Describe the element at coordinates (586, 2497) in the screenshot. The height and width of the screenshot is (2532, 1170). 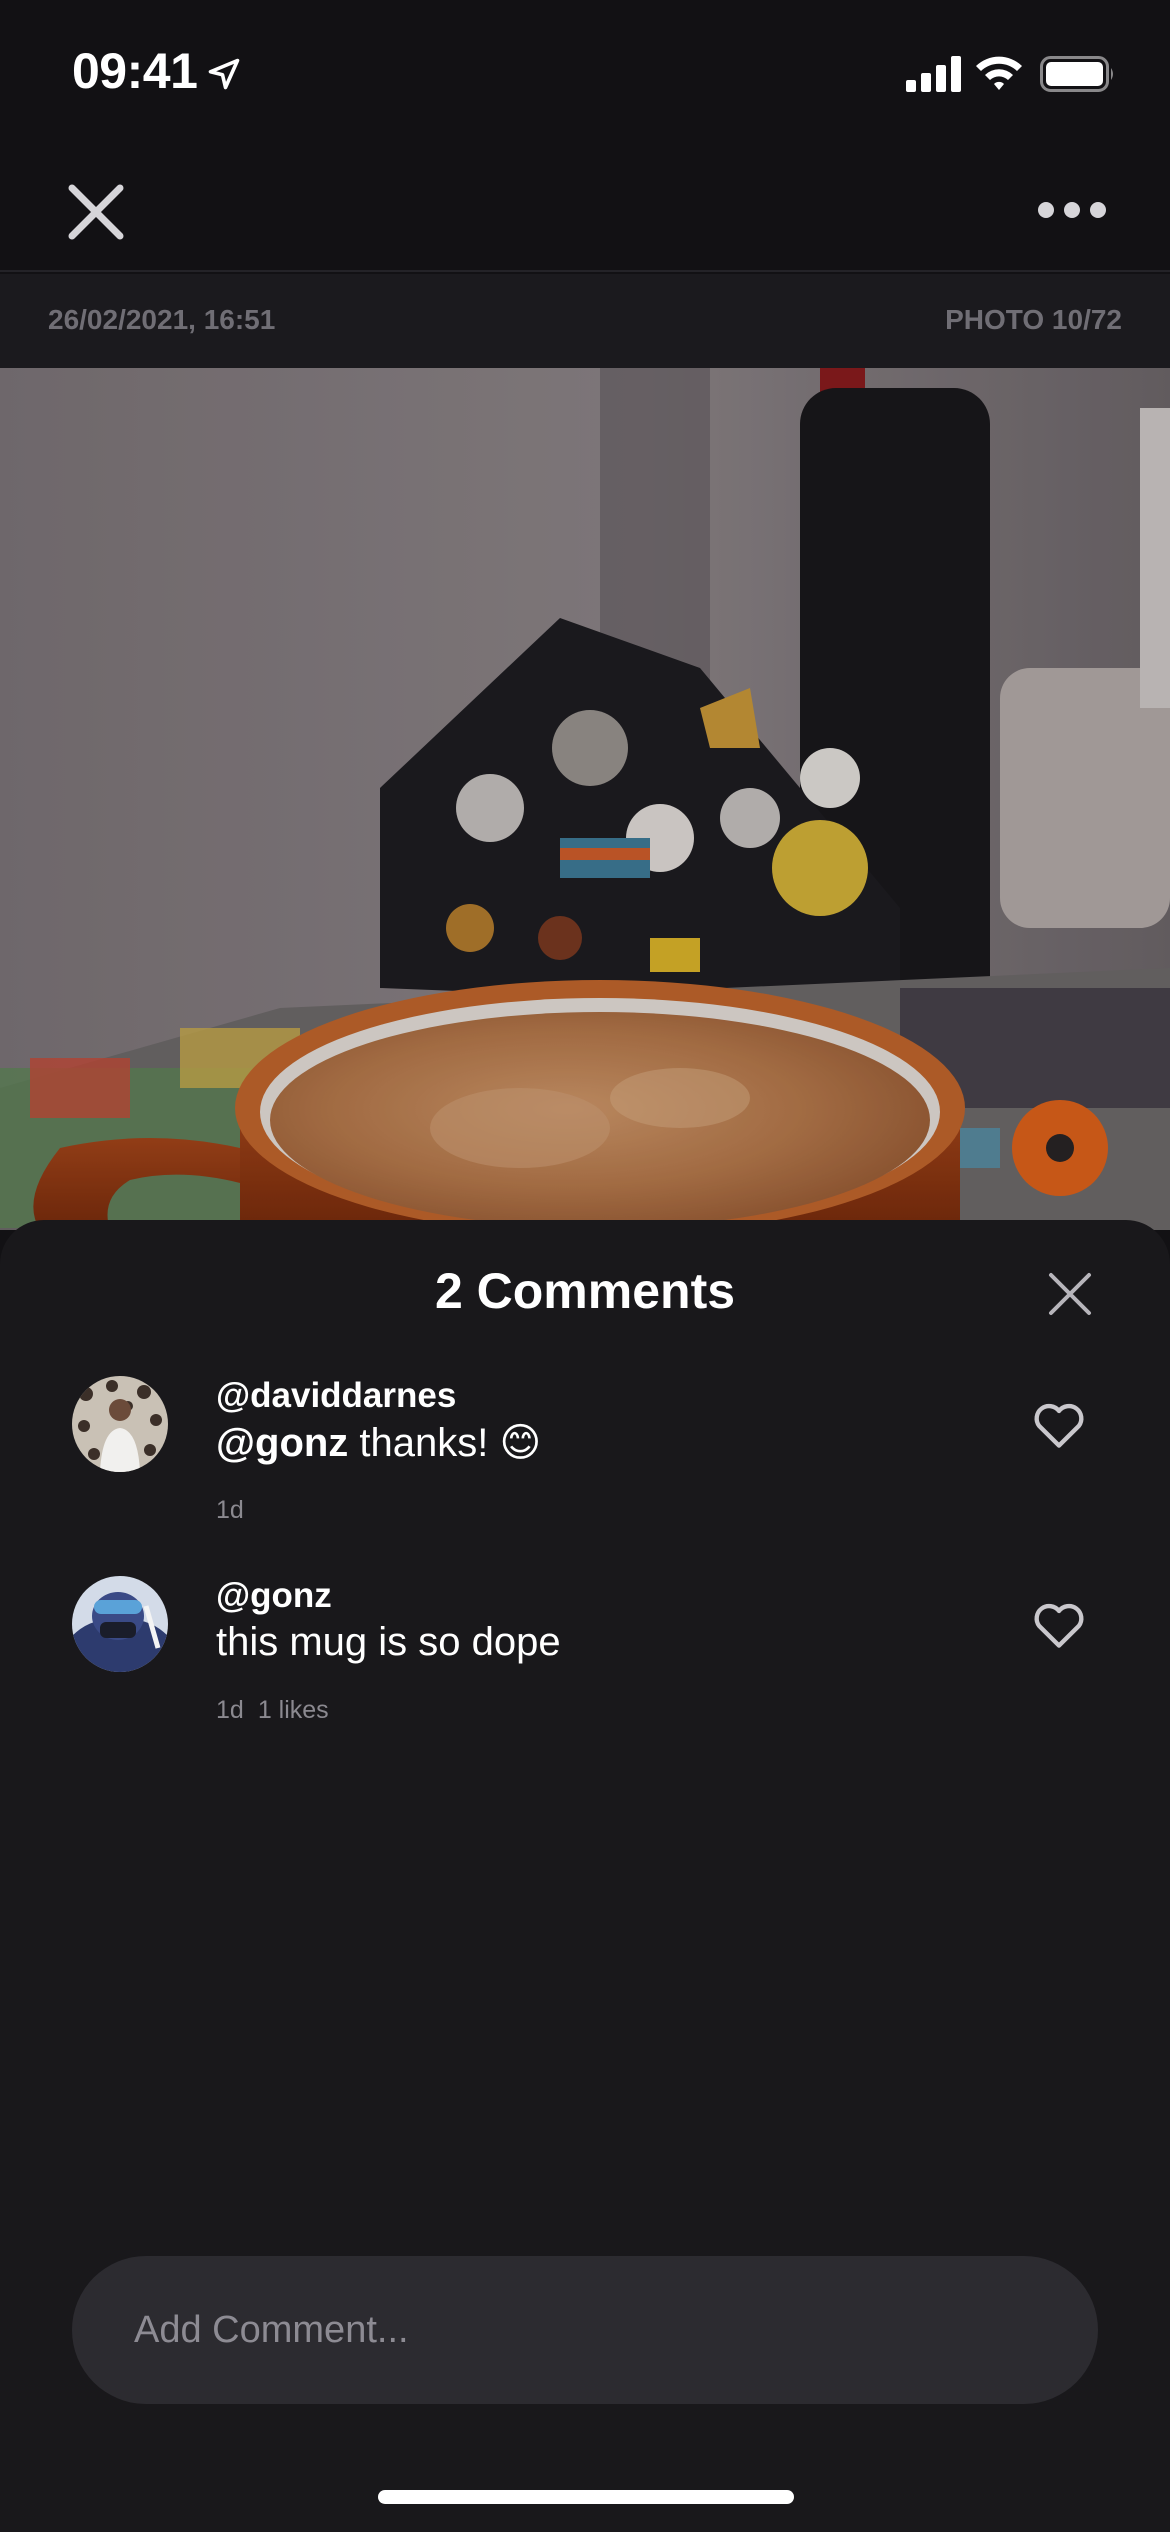
I see `home-indicator` at that location.